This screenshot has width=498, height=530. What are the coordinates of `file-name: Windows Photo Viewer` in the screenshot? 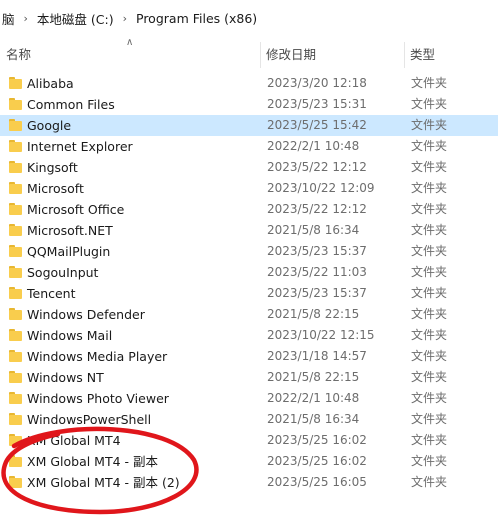 It's located at (98, 398).